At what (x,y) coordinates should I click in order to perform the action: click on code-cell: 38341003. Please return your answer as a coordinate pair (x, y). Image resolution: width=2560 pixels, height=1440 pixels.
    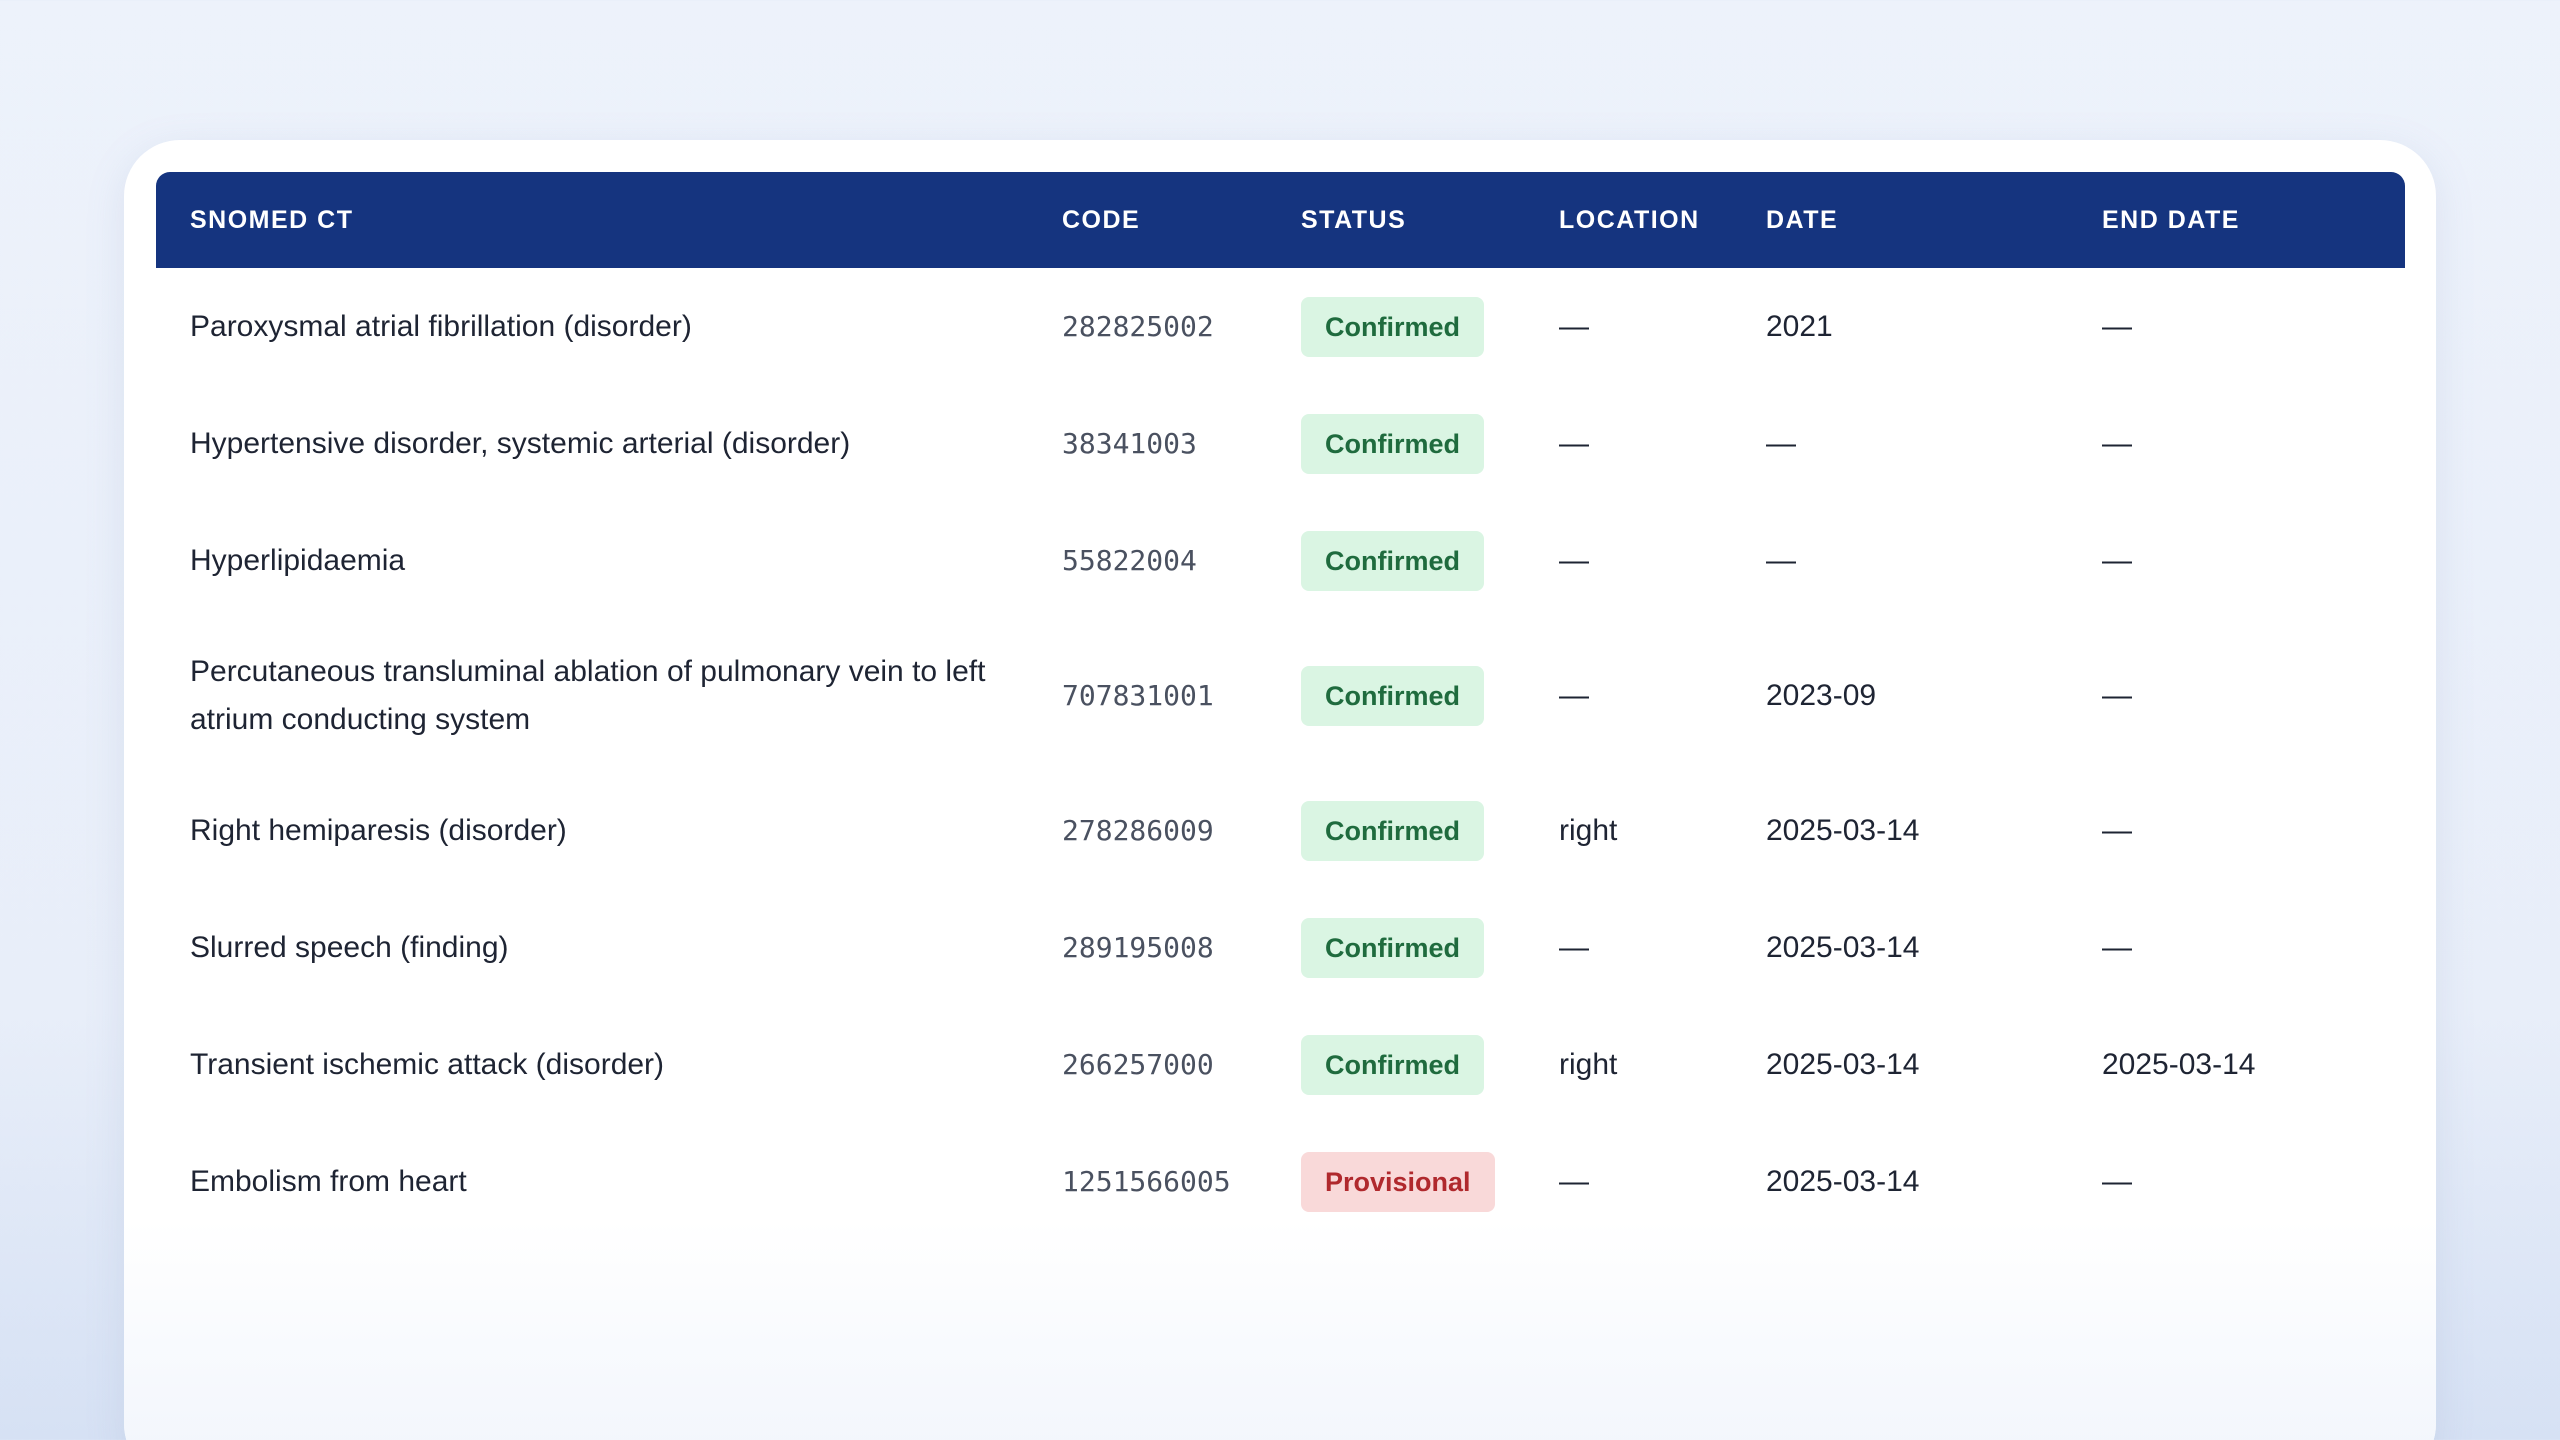
    Looking at the image, I should click on (1129, 443).